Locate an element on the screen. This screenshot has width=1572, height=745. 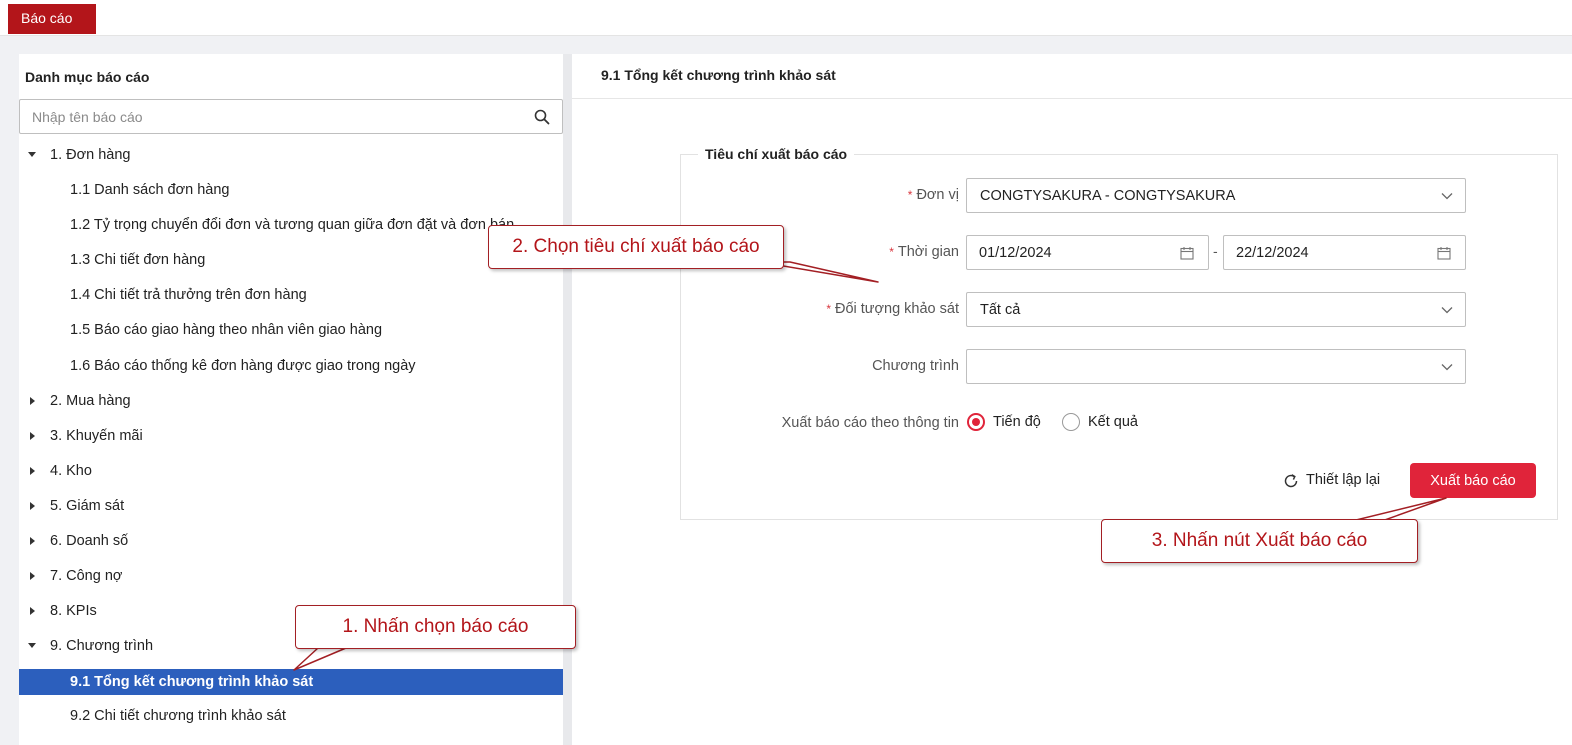
unit-row: * Đơn vị CONGTYSAKURA - CONGTYSAKURA is located at coordinates (1120, 195).